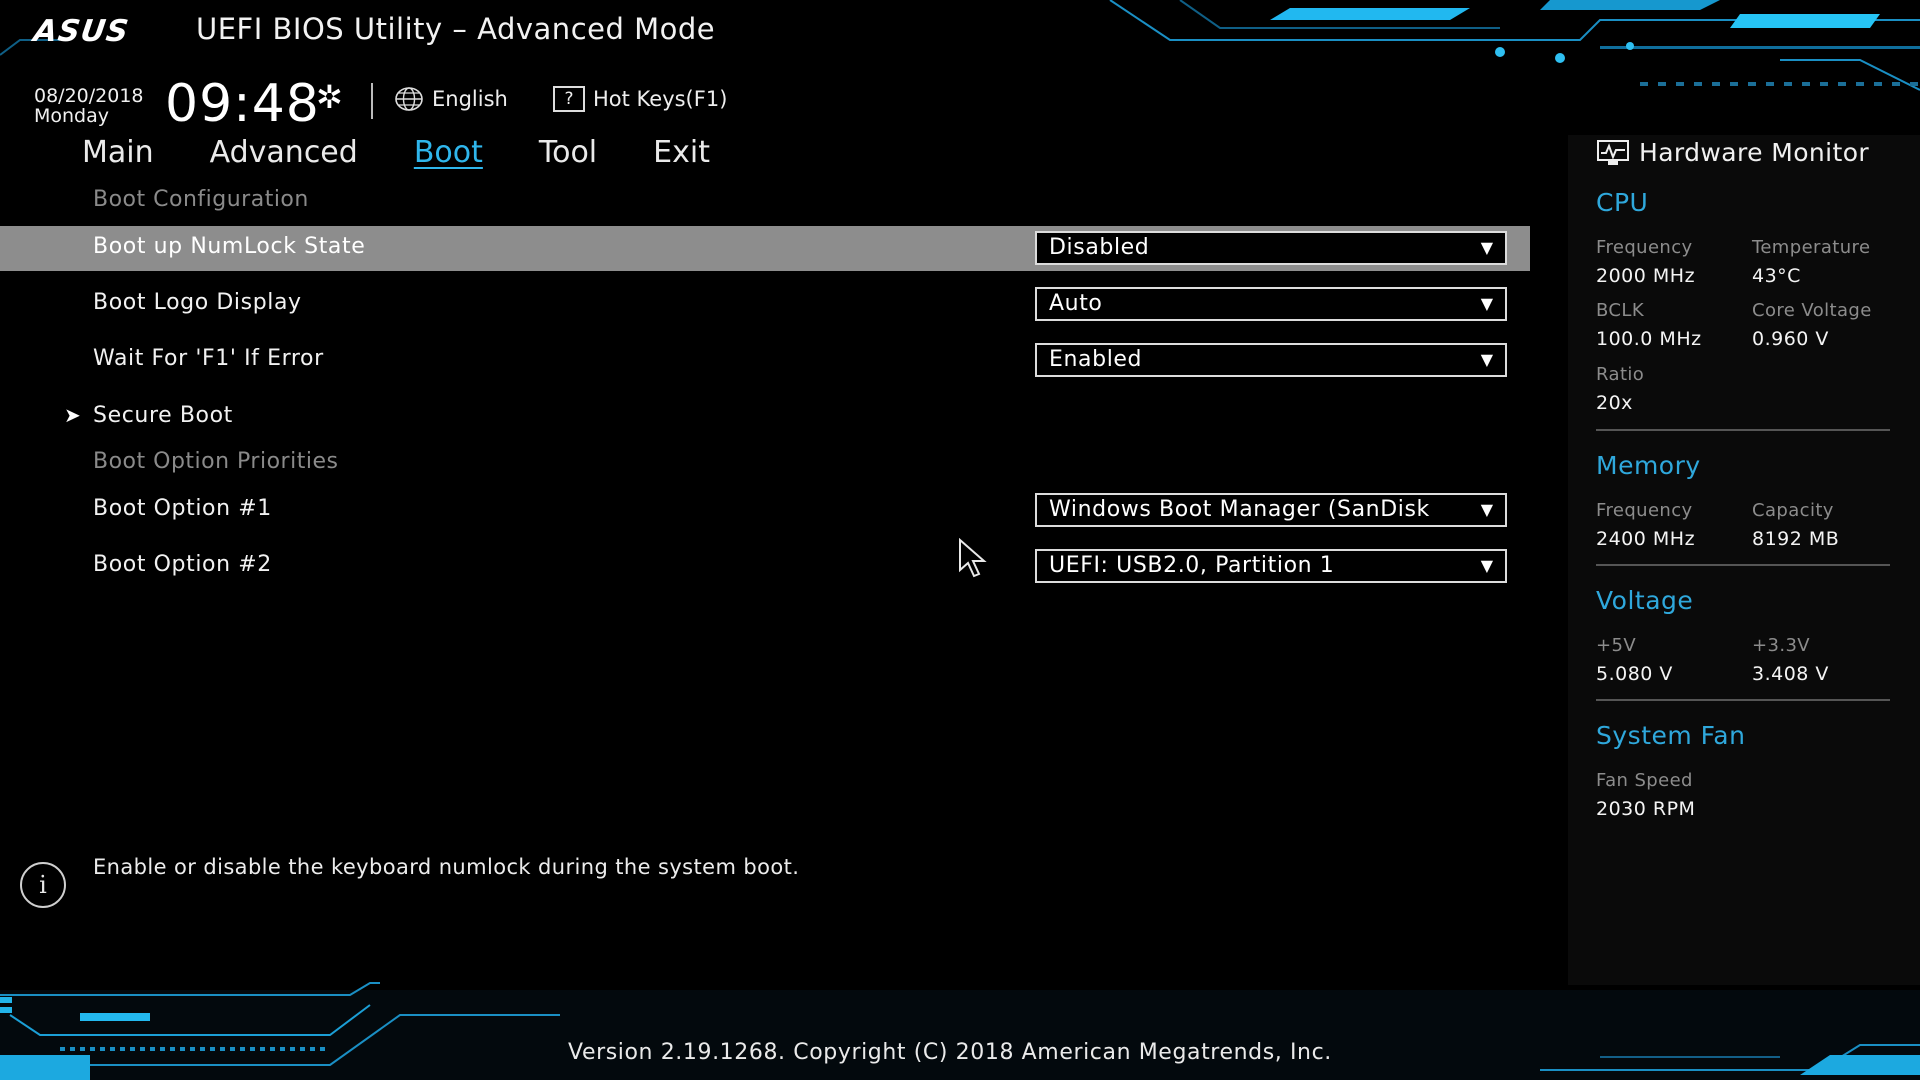 This screenshot has height=1080, width=1920. I want to click on hw-bclk: 100.0 MHz, so click(1649, 339).